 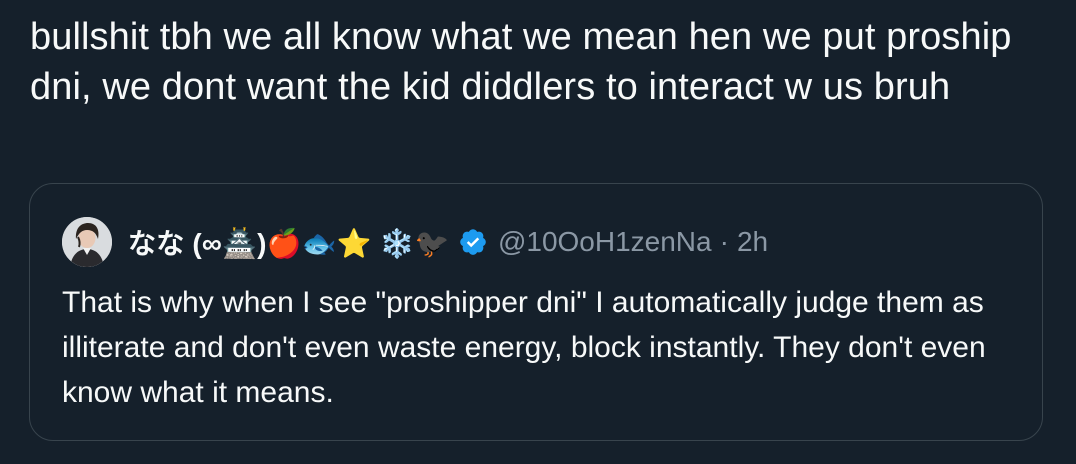 I want to click on quoted-tweet-header: なな (∞🏯)🍎🐟⭐ ❄️🐦‍⬛ @10OoH1zenNa · 2h, so click(x=415, y=242).